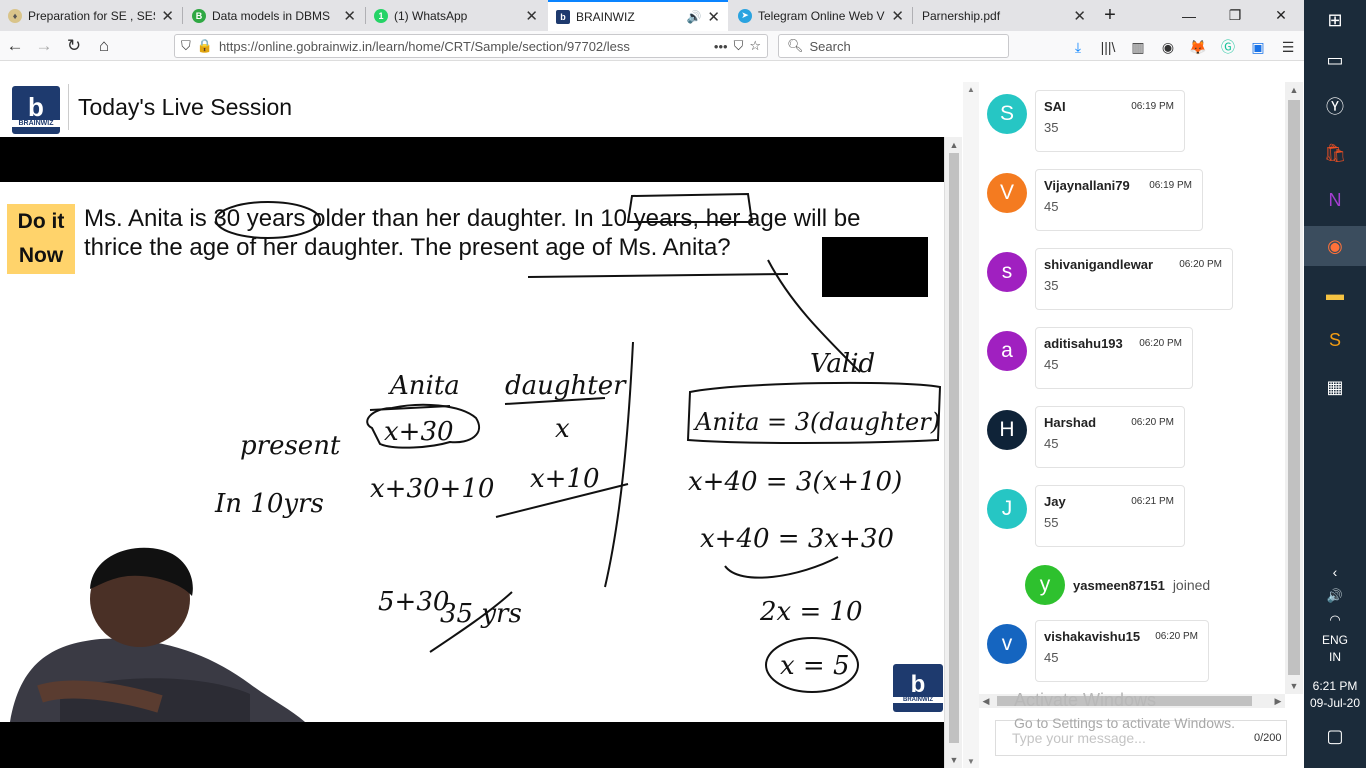  What do you see at coordinates (1335, 246) in the screenshot?
I see `firefox-icon: ◉` at bounding box center [1335, 246].